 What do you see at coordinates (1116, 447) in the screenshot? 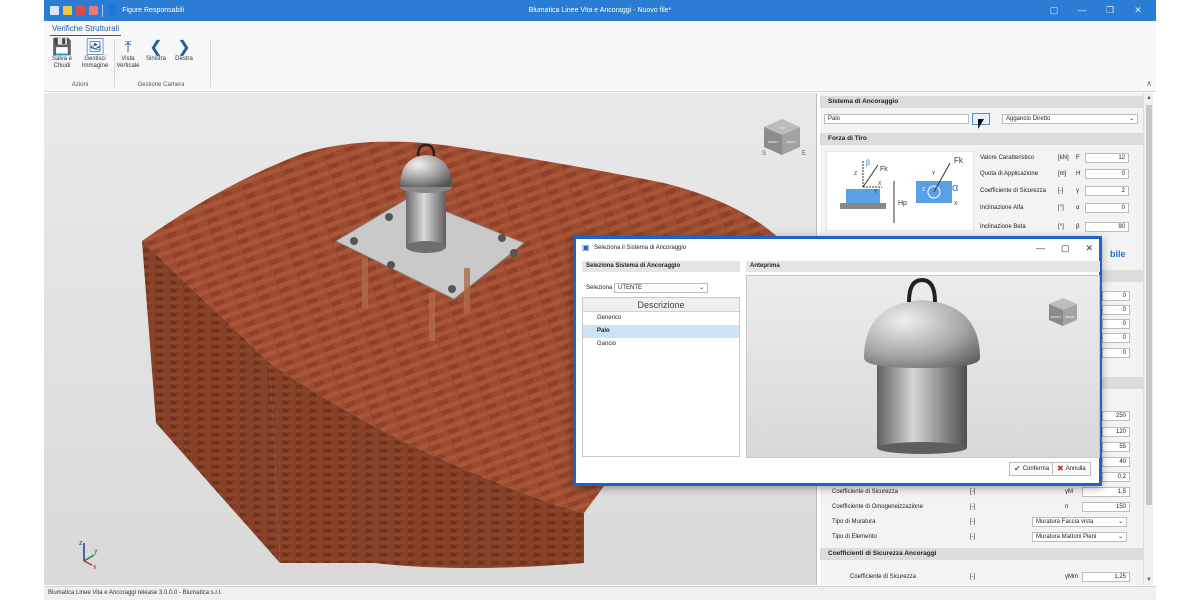
I see `value-field: 55` at bounding box center [1116, 447].